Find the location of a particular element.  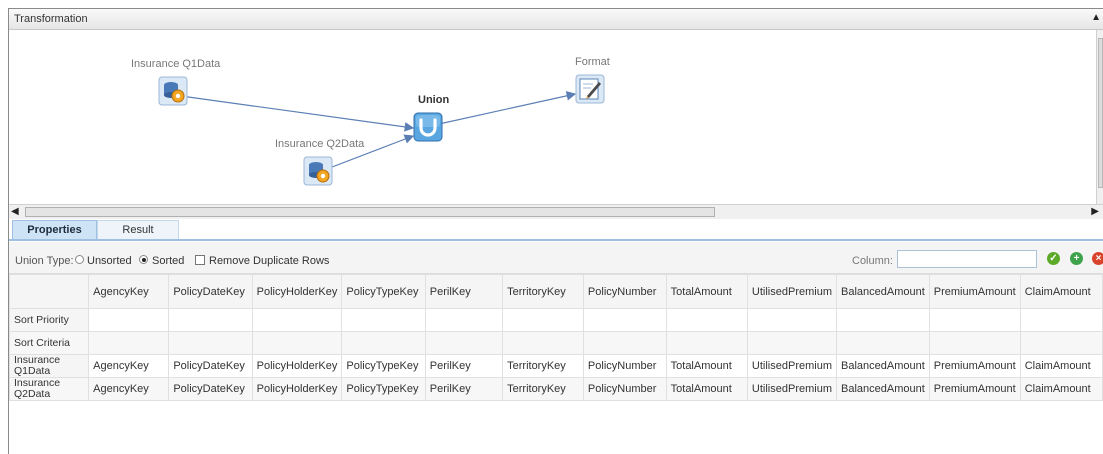

add-plus-icon: + is located at coordinates (1076, 258).